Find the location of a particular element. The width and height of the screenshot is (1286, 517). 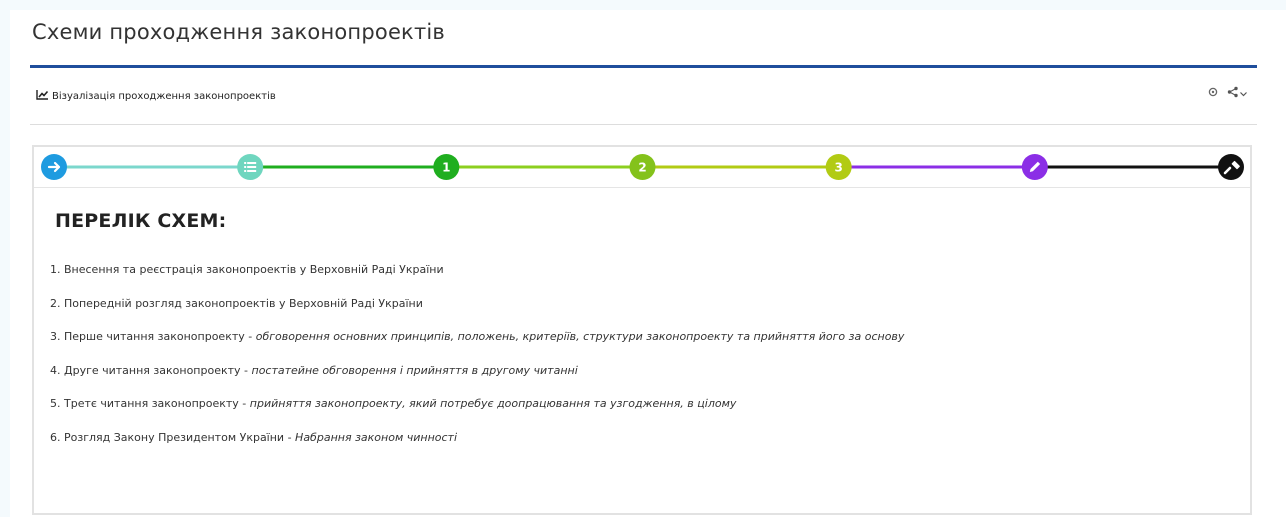

step-number-label: 3 is located at coordinates (838, 168).